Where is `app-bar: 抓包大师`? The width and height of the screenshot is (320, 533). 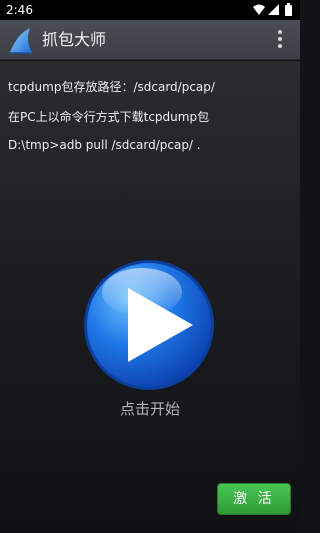 app-bar: 抓包大师 is located at coordinates (150, 40).